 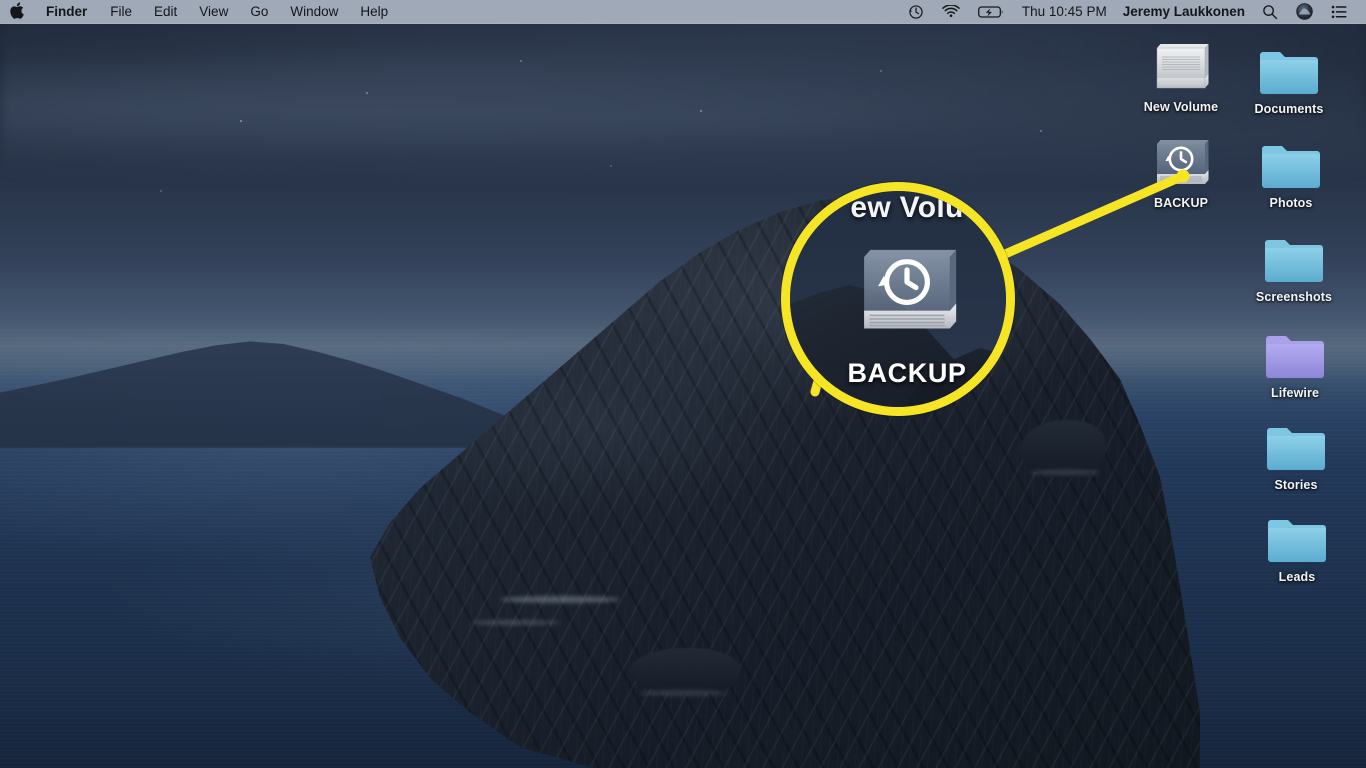 I want to click on desktop-icon-label: Lifewire, so click(x=1295, y=393).